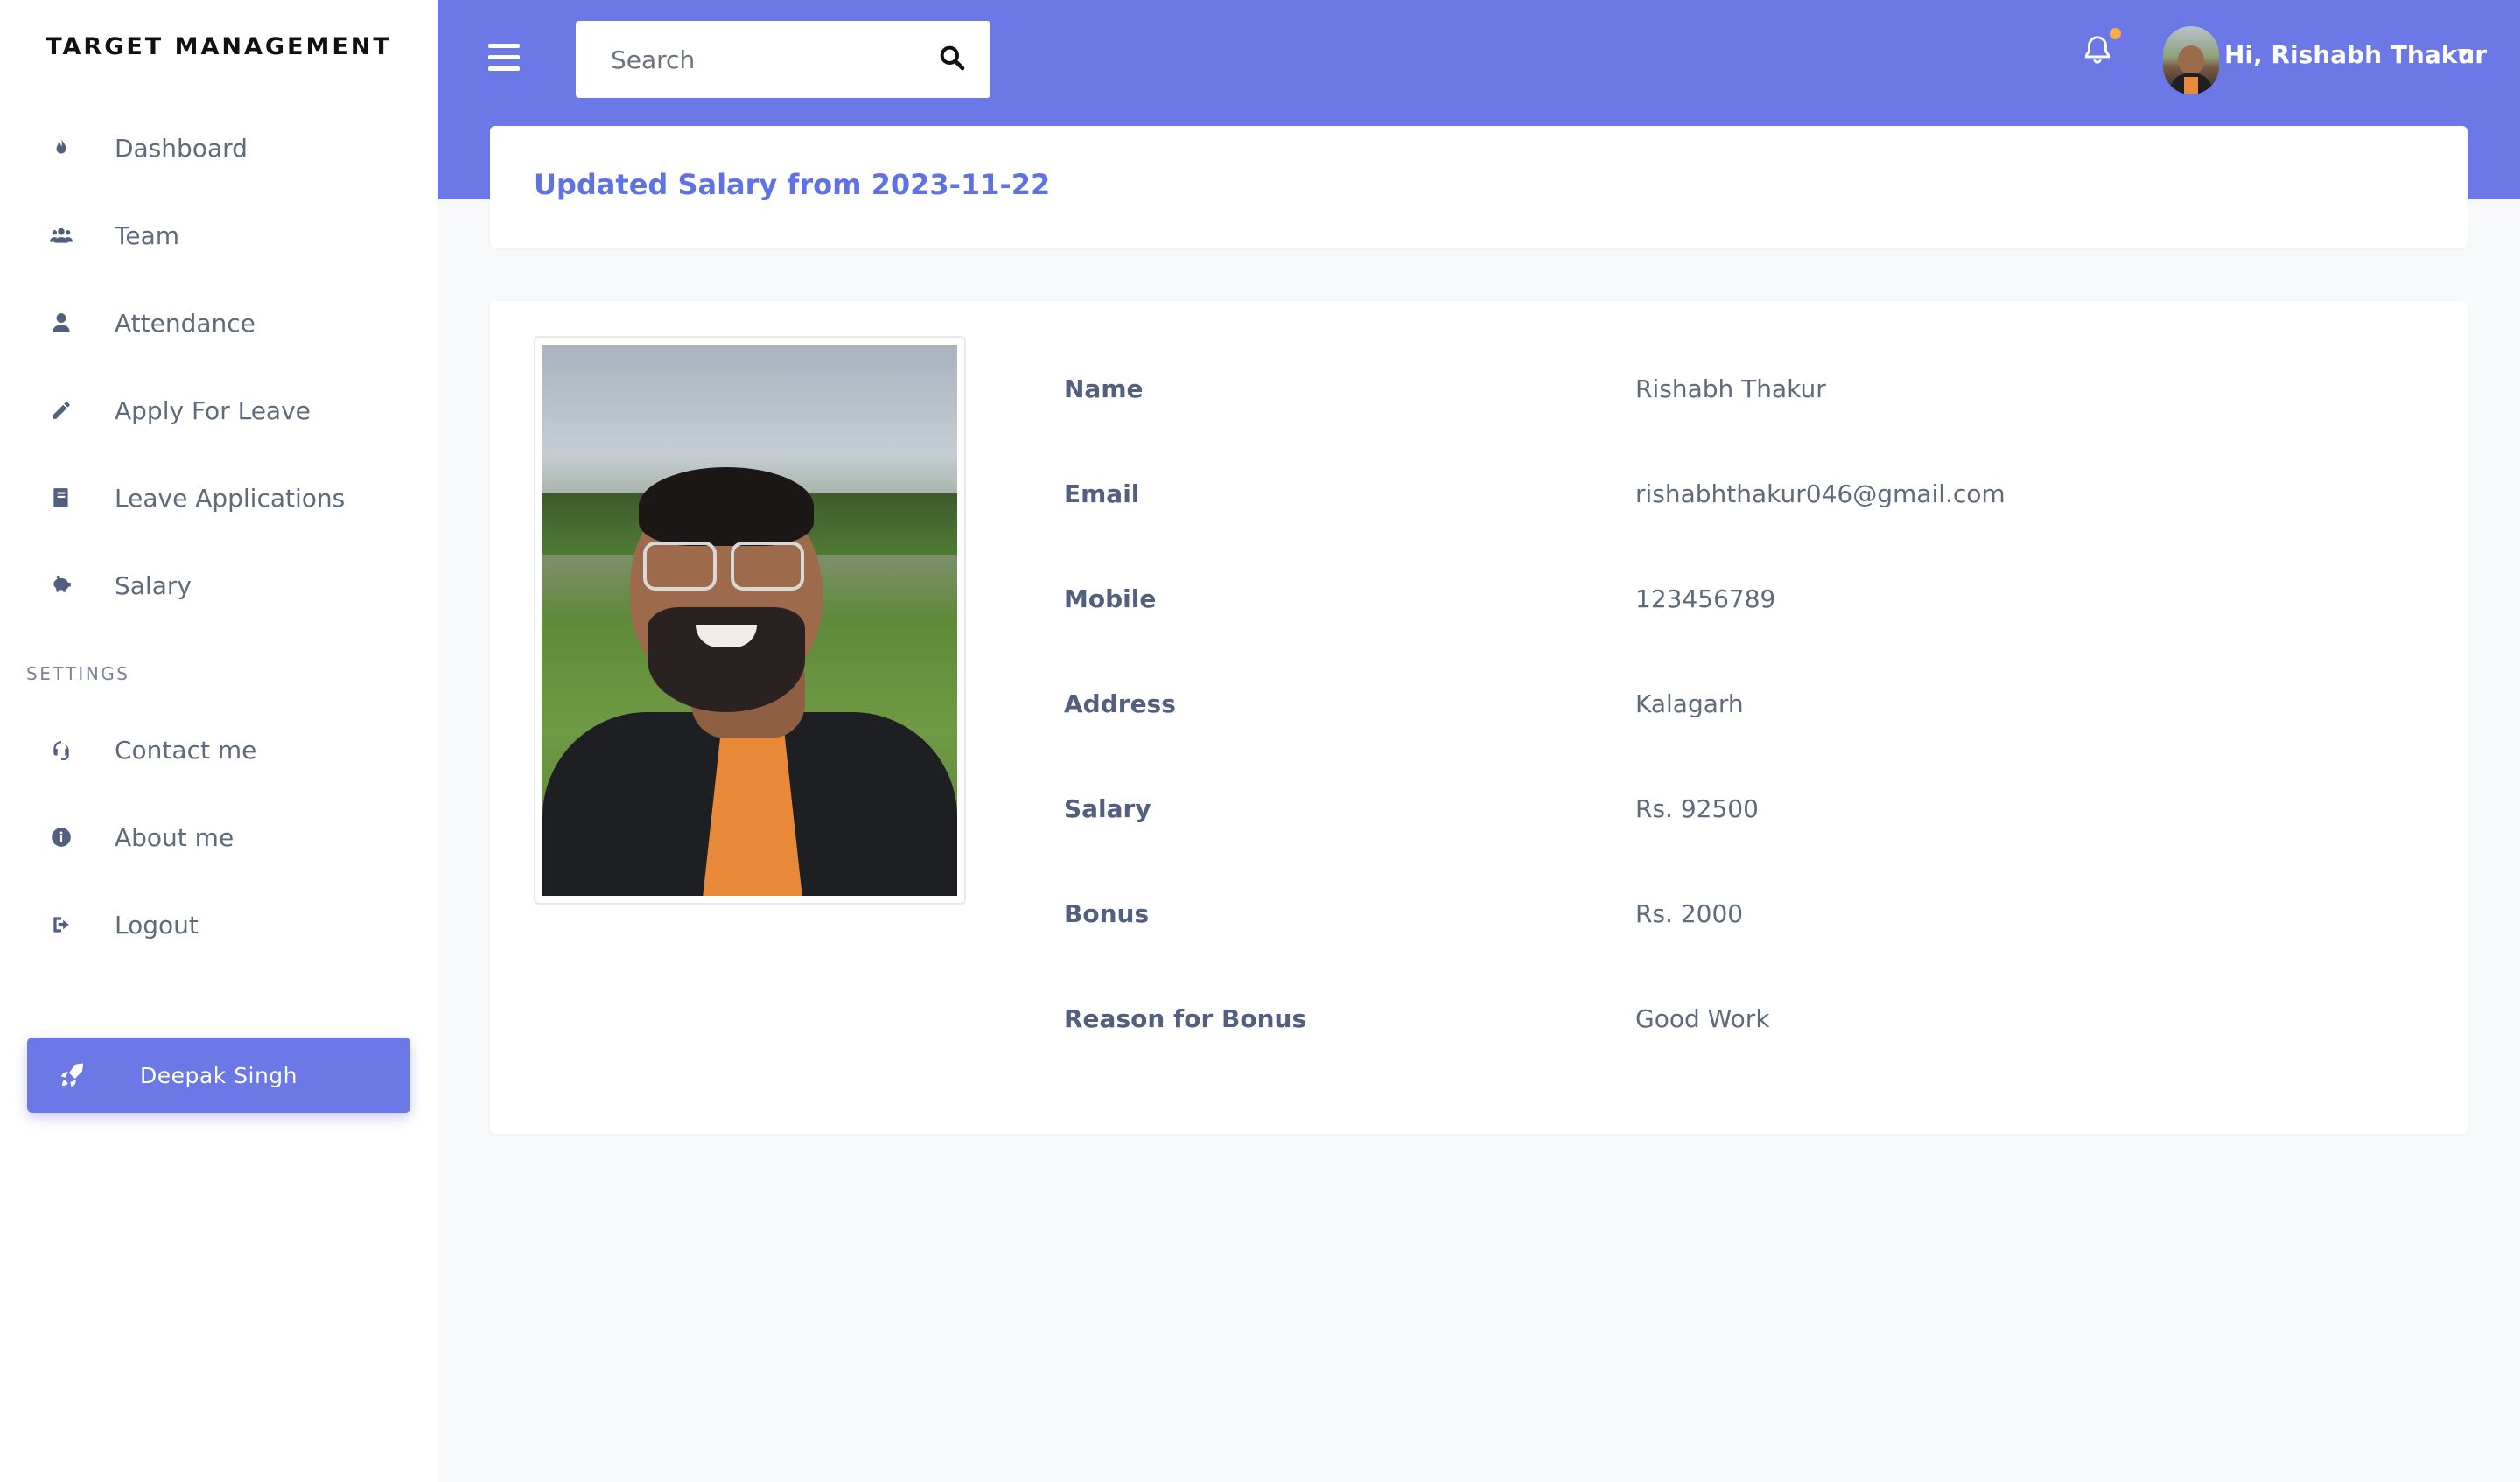 The width and height of the screenshot is (2520, 1482). I want to click on users-icon, so click(61, 235).